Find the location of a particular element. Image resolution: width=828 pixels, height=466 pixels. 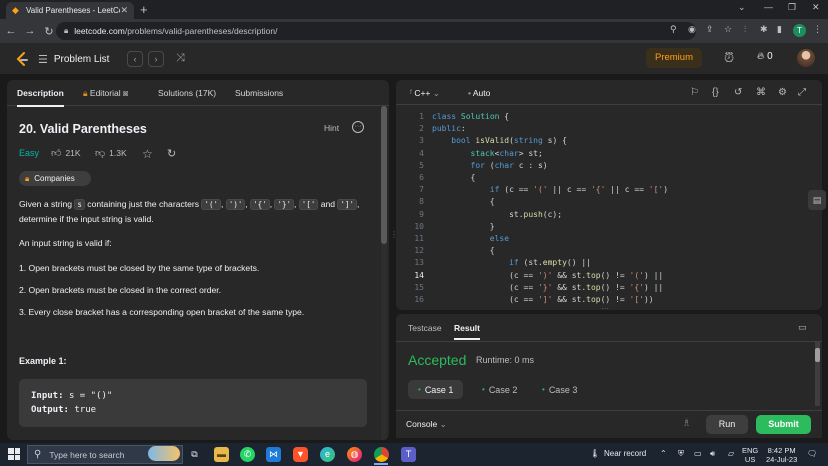

settings-gear-icon: ⚙ is located at coordinates (782, 92).